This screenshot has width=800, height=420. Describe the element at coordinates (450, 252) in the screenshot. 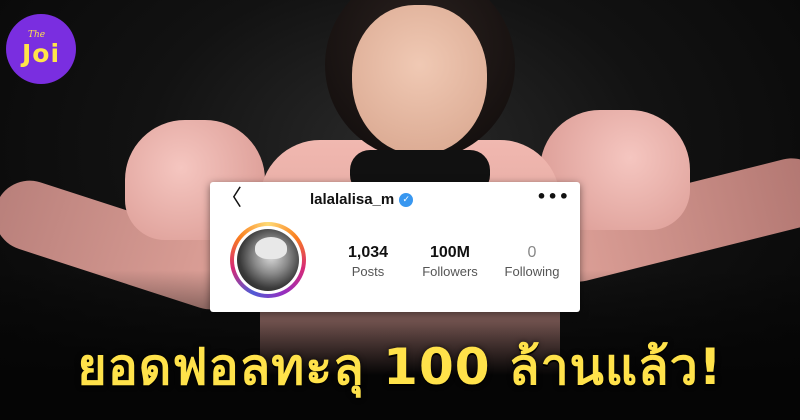

I see `followers-count: 100M` at that location.